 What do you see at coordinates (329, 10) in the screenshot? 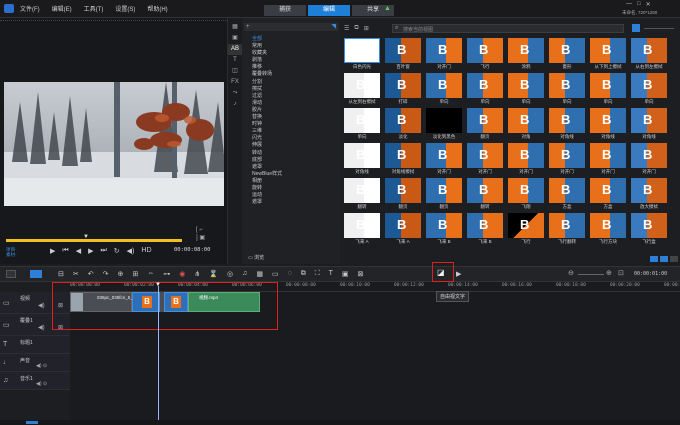
I see `tab-edit: 编辑` at bounding box center [329, 10].